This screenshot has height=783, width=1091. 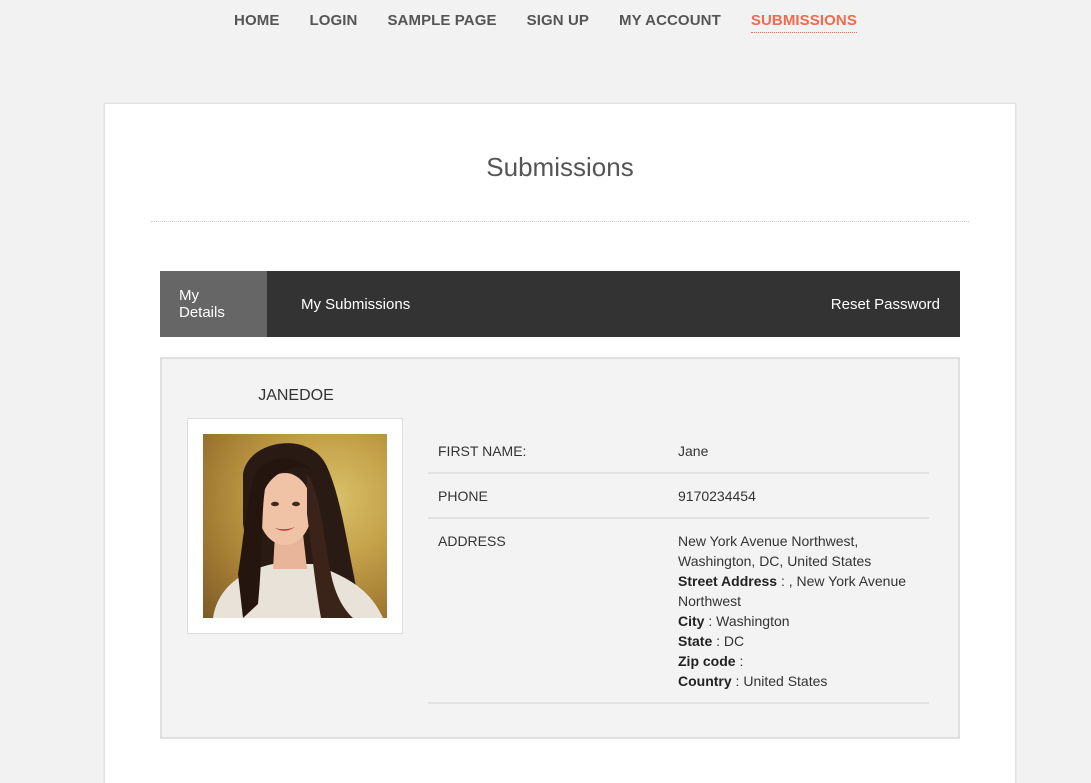 What do you see at coordinates (548, 451) in the screenshot?
I see `first-name-label: FIRST NAME:` at bounding box center [548, 451].